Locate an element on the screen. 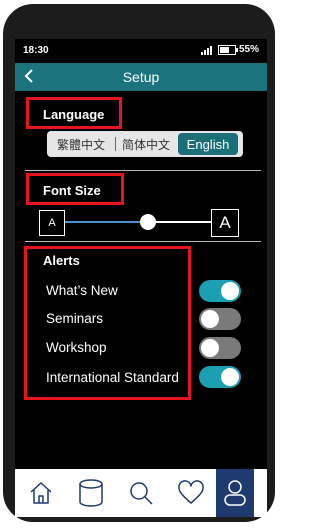 The height and width of the screenshot is (530, 320). language-option-english: English is located at coordinates (208, 144).